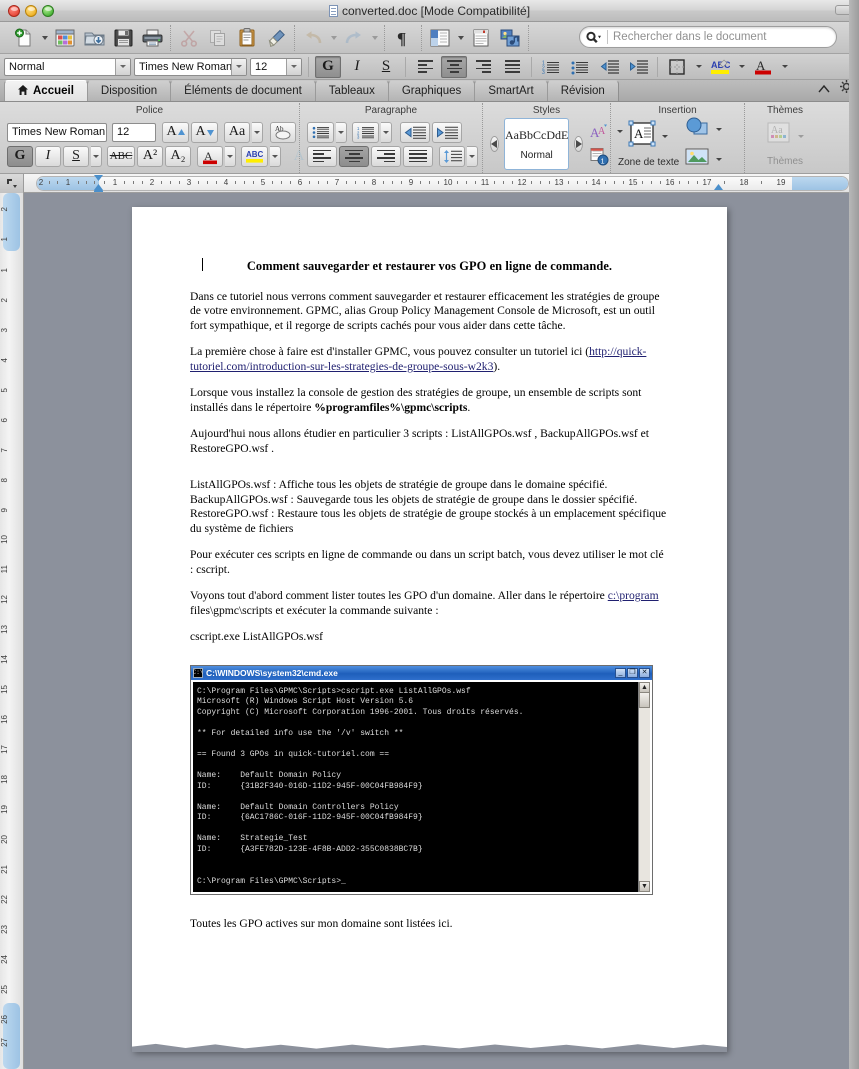  I want to click on cmd-minimize-button: _, so click(620, 672).